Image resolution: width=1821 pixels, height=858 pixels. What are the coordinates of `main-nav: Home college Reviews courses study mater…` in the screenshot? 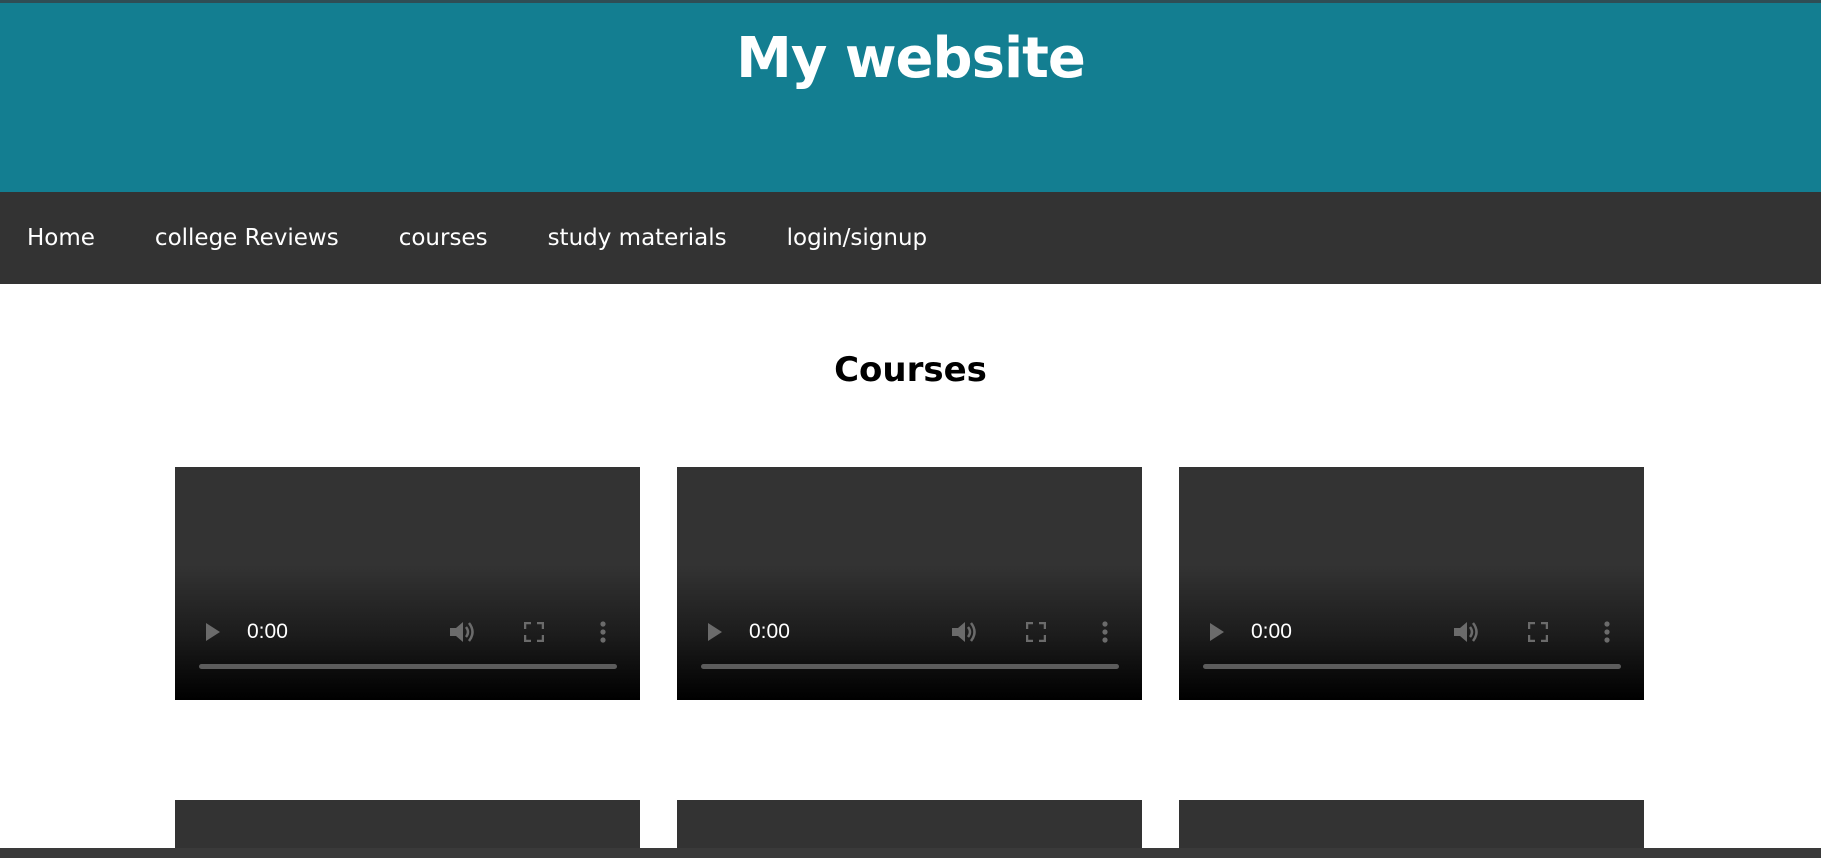 It's located at (910, 238).